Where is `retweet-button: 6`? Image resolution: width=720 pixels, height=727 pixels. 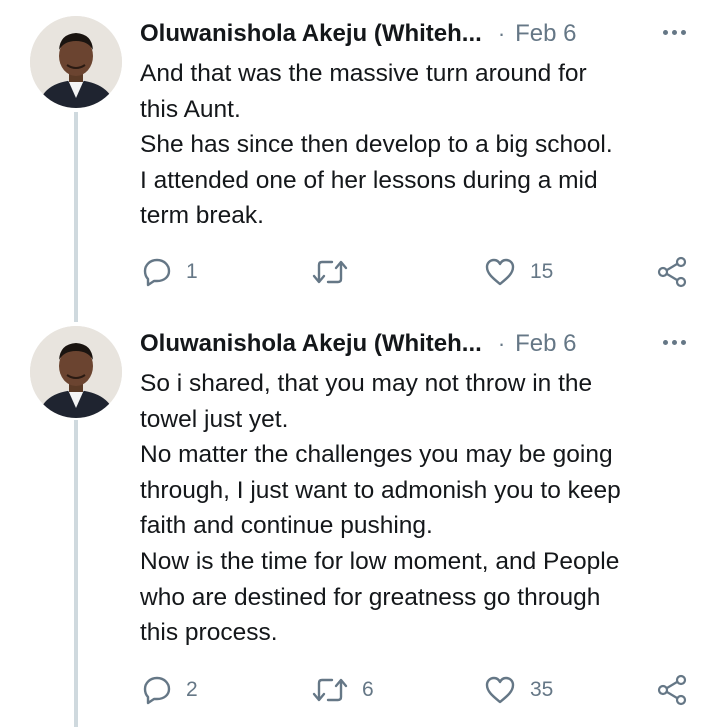
retweet-button: 6 is located at coordinates (343, 690).